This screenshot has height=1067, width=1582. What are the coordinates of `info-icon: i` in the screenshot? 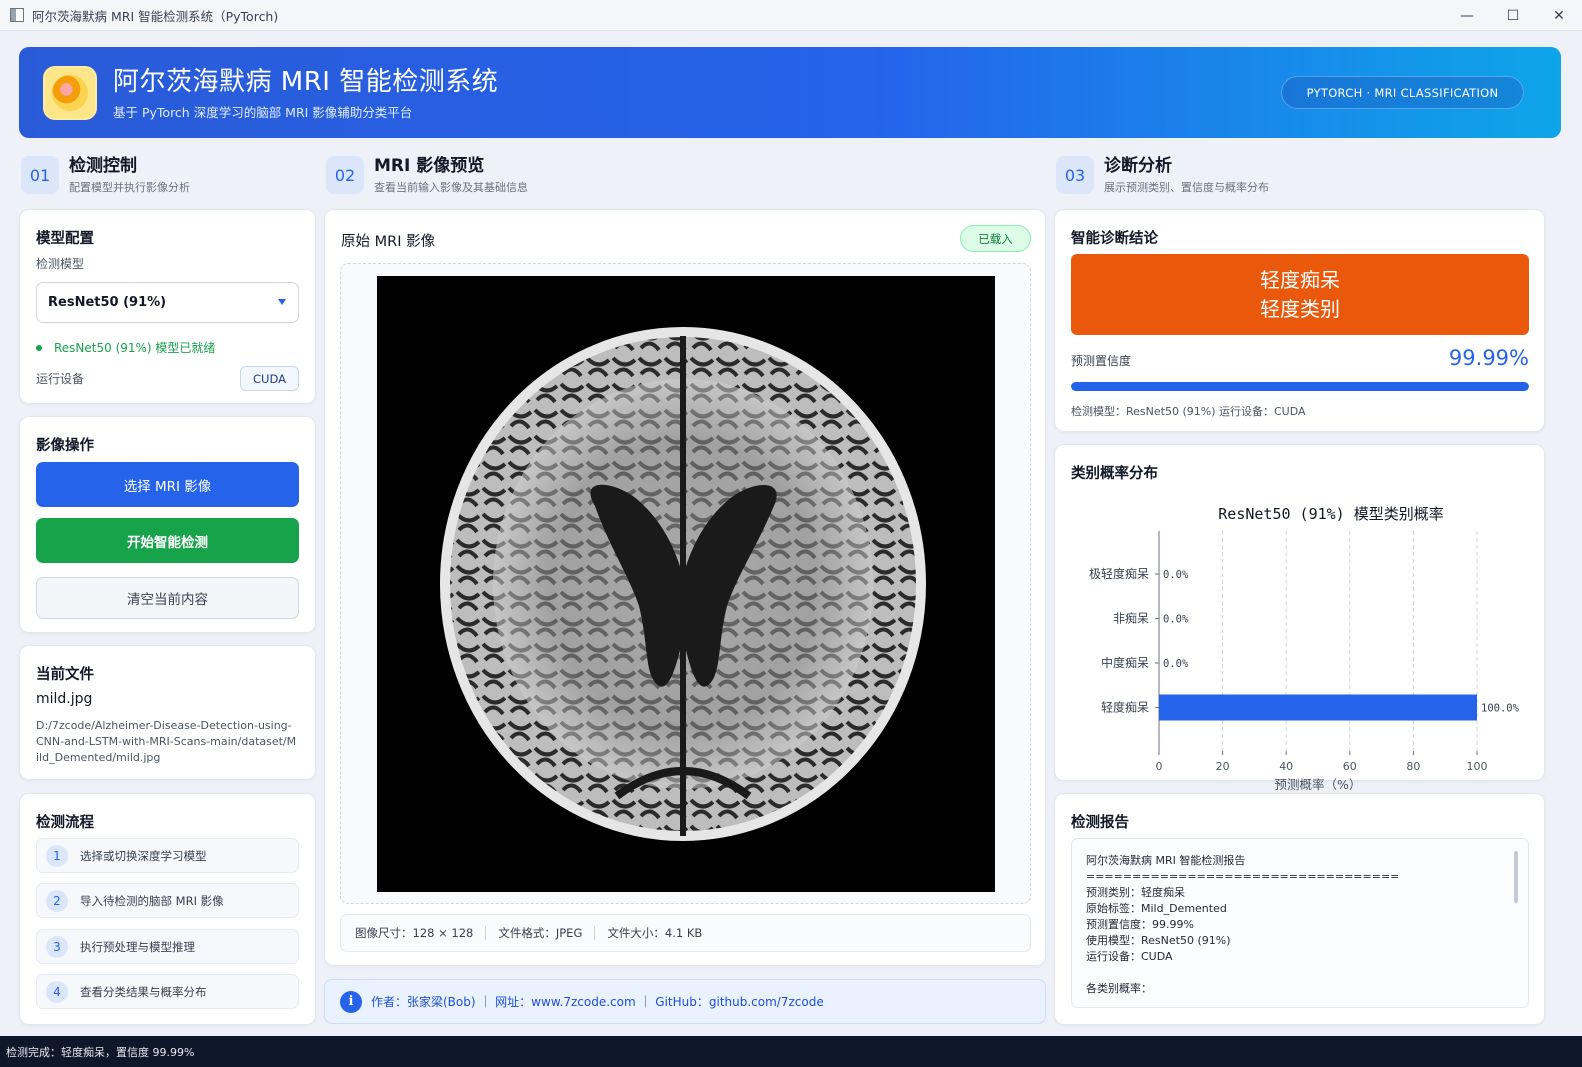 It's located at (351, 1001).